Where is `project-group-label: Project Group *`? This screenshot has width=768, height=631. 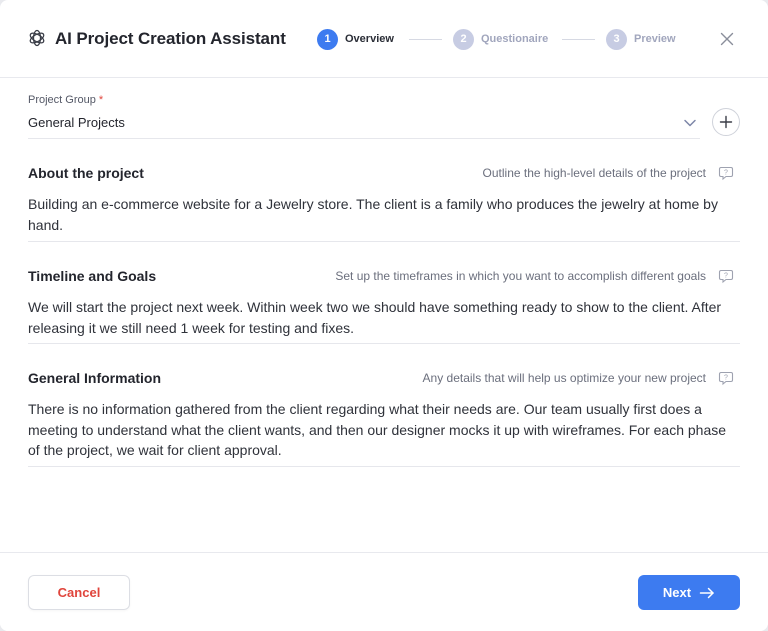 project-group-label: Project Group * is located at coordinates (65, 100).